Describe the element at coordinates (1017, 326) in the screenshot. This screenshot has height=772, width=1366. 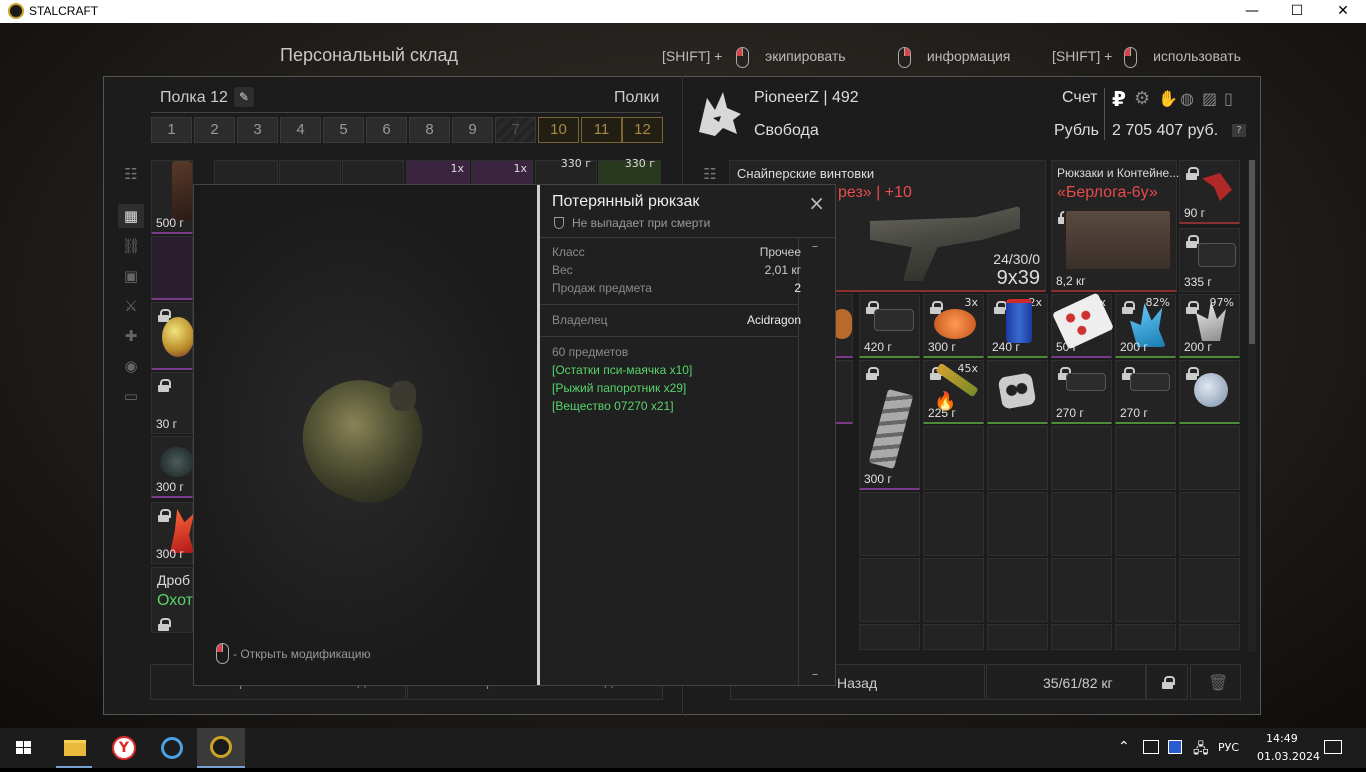
I see `inventory-cell: 2x 240 г` at that location.